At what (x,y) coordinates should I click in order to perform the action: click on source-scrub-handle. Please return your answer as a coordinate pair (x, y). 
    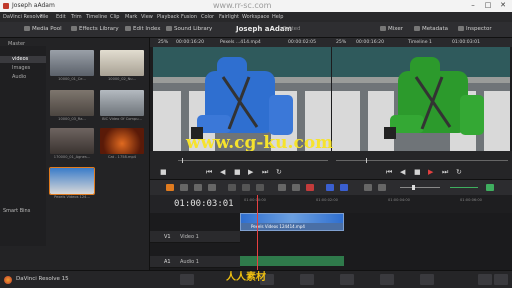
    Looking at the image, I should click on (182, 160).